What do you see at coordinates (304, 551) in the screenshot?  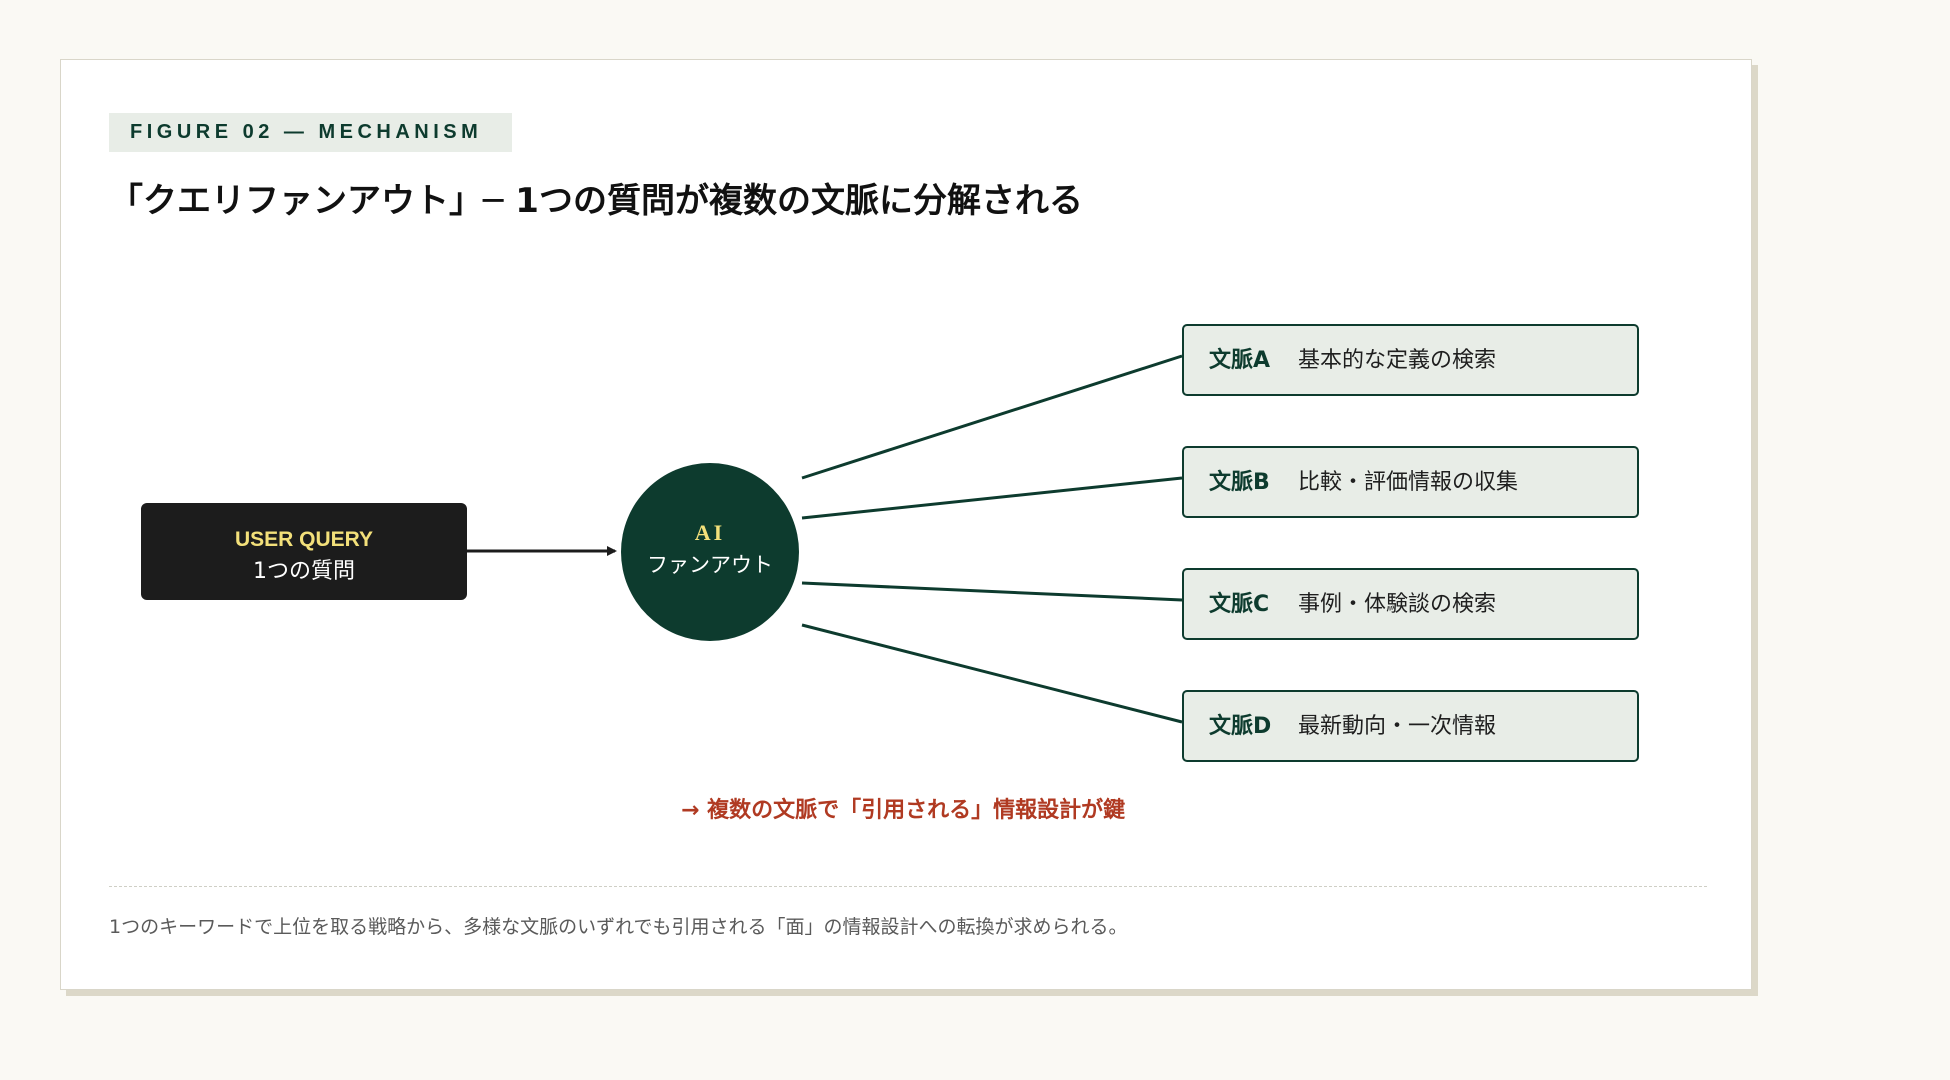 I see `user-query-node: USER QUERY 1つの質問` at bounding box center [304, 551].